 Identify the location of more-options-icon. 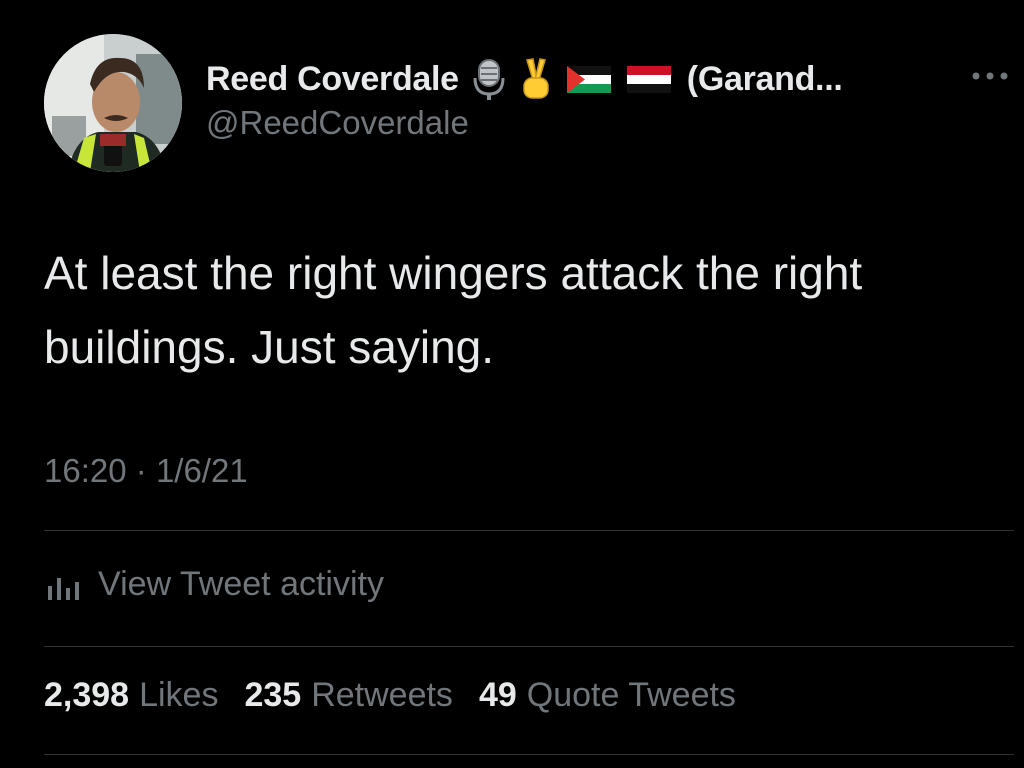
(990, 76).